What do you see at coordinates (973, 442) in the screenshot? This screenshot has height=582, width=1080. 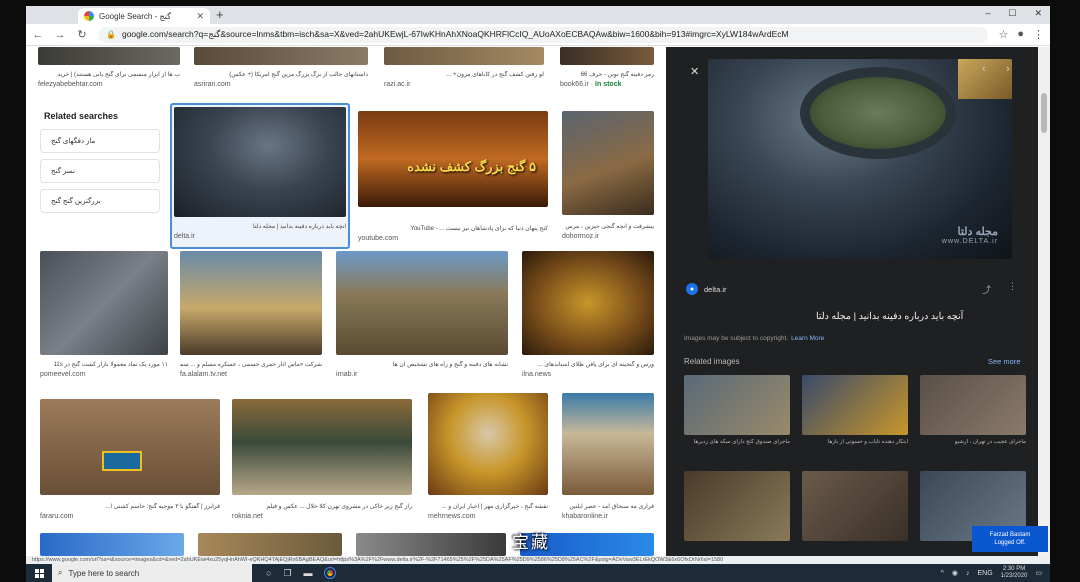 I see `related-image-caption: ماجرای عجیب در تهران ، آرشیو` at bounding box center [973, 442].